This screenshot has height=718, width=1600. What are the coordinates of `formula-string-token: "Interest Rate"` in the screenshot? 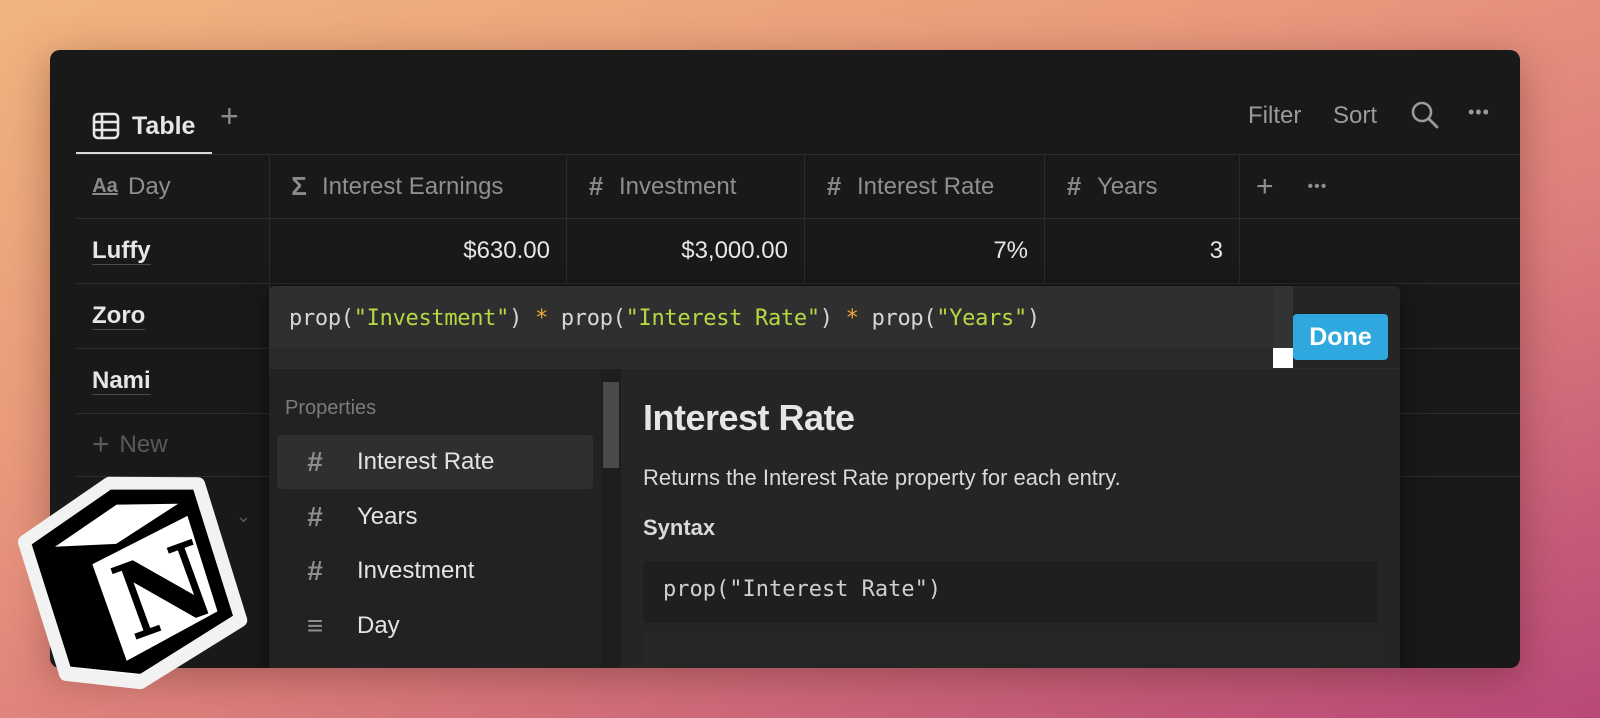 It's located at (722, 318).